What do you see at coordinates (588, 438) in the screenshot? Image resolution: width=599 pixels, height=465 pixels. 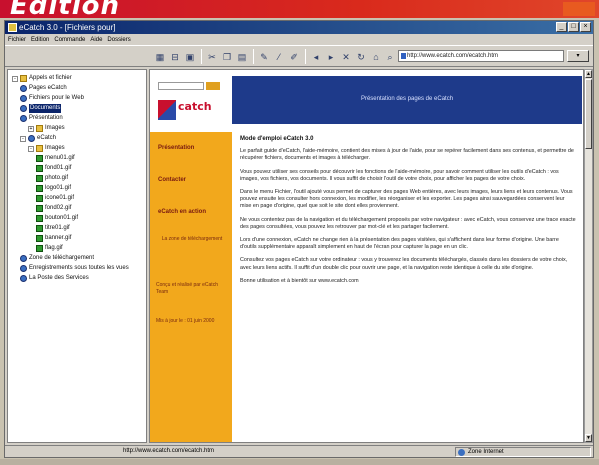 I see `scroll-down-icon: ▼` at bounding box center [588, 438].